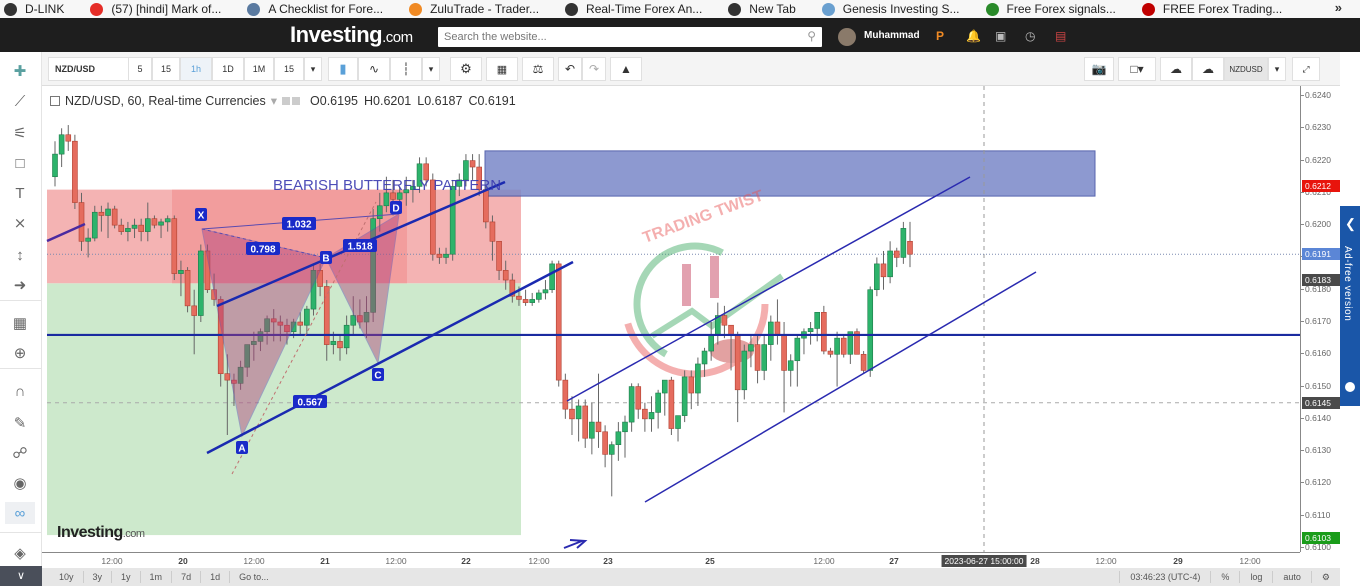  I want to click on bell-icon: 🔔, so click(973, 36).